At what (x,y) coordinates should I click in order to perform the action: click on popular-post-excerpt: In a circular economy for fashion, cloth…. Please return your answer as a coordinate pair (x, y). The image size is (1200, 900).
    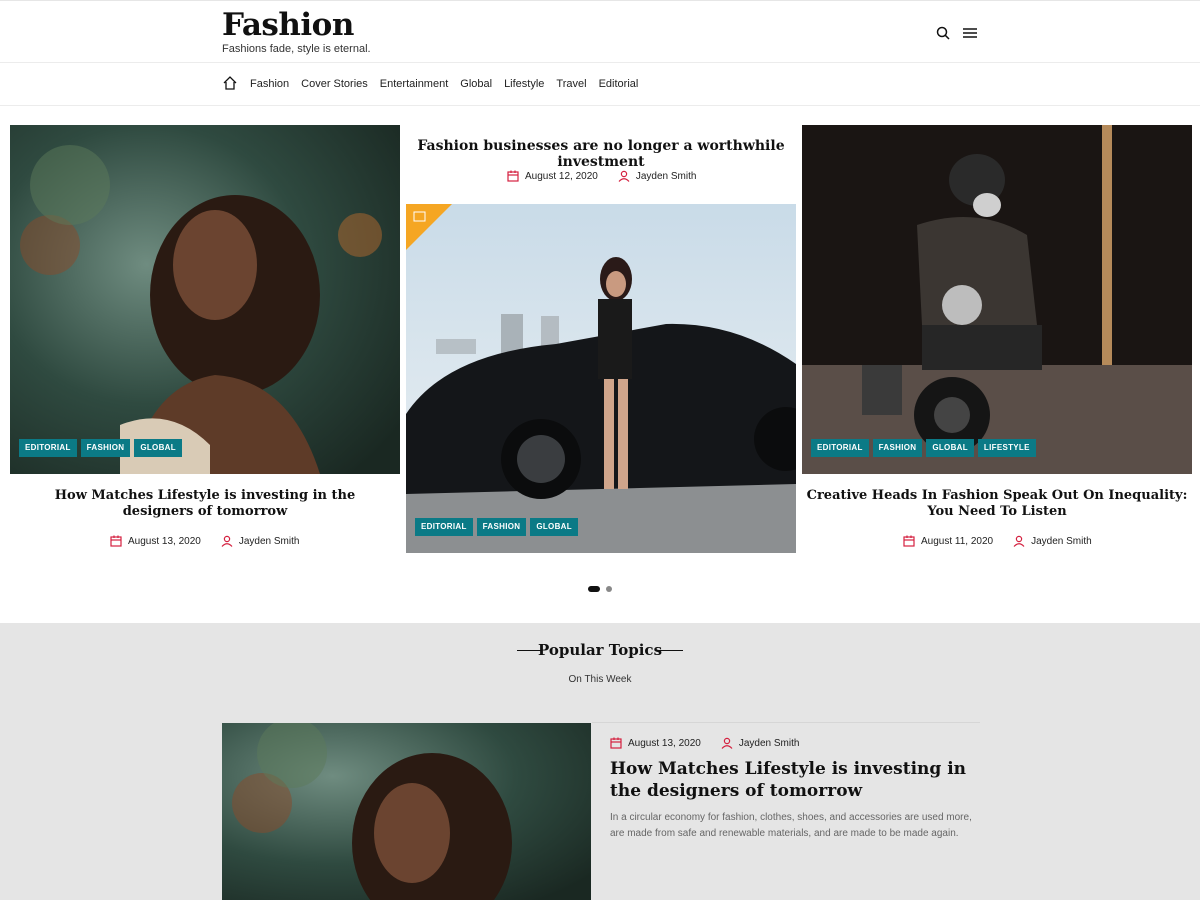
    Looking at the image, I should click on (791, 825).